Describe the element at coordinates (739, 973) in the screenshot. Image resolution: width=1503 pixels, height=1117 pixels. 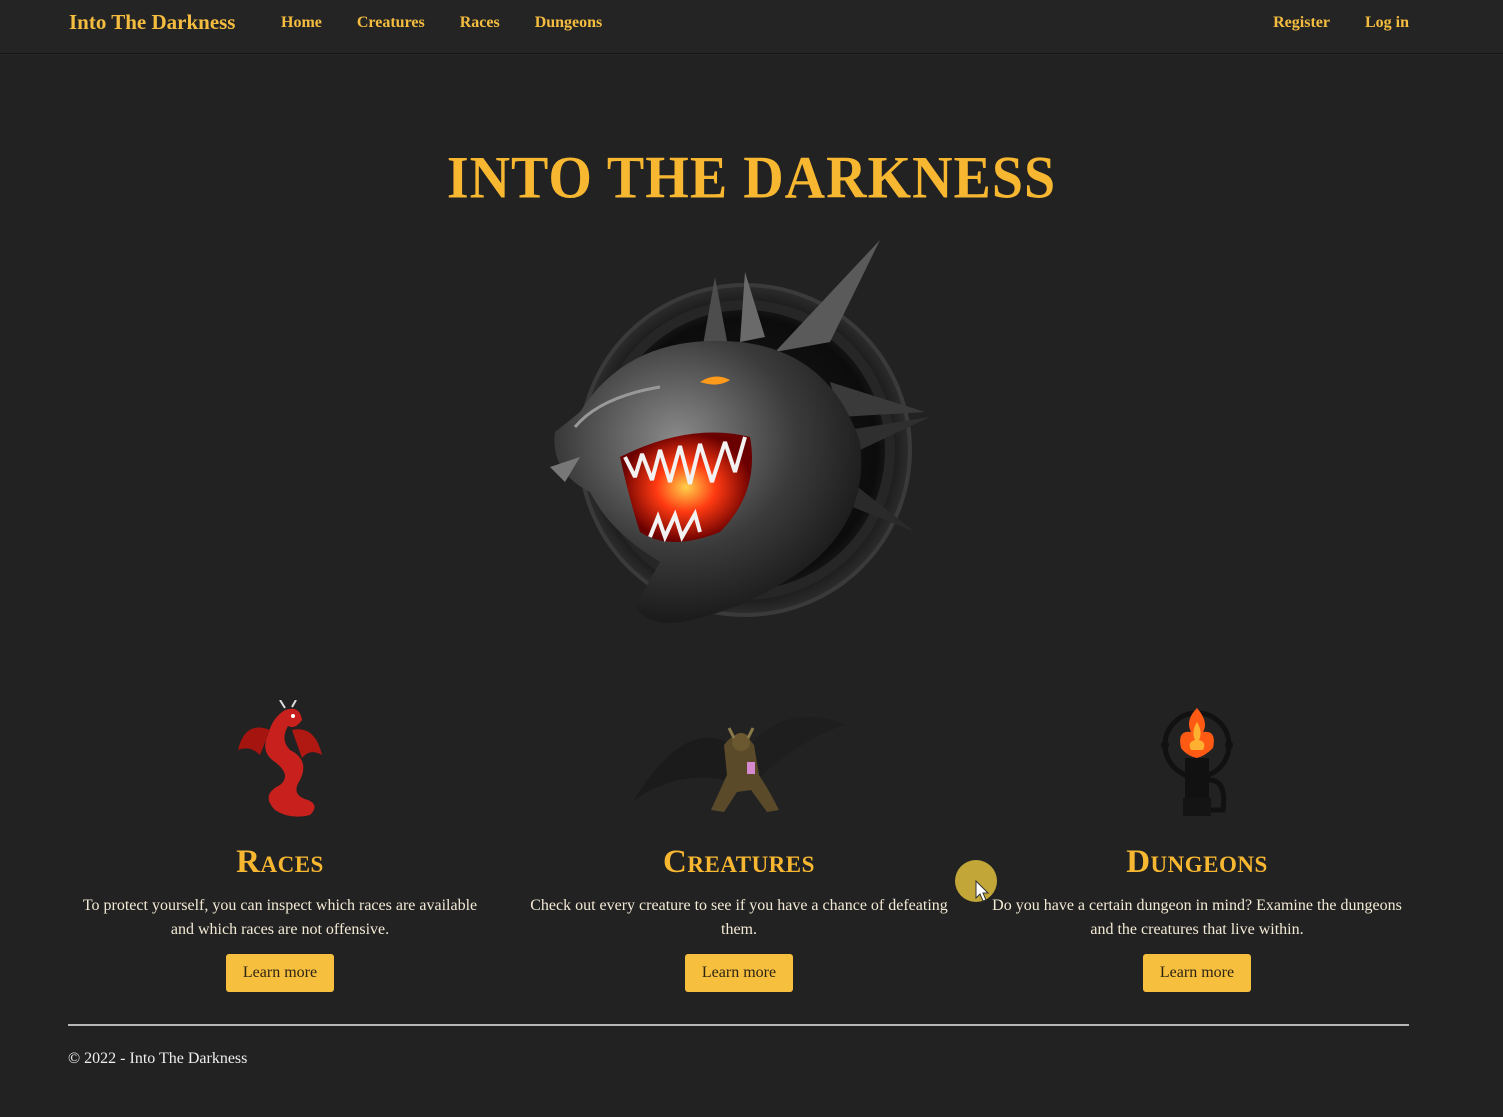
I see `creatures-learn-more-button: Learn more` at that location.